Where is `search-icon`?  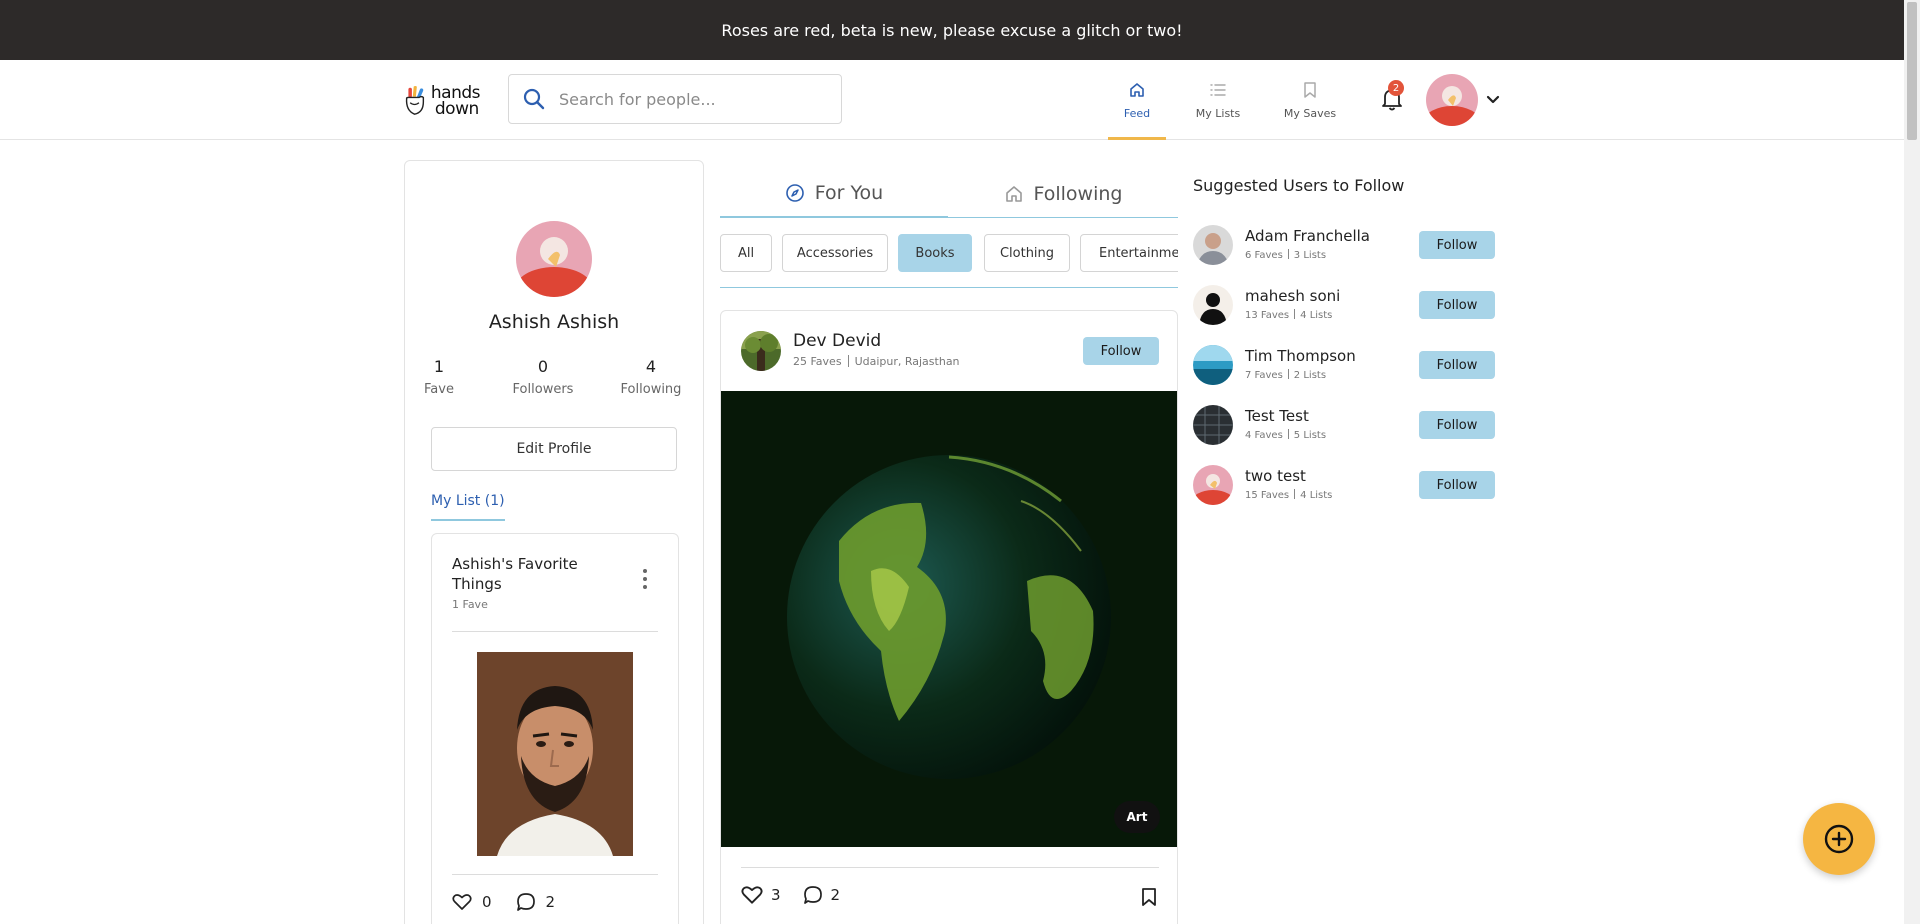 search-icon is located at coordinates (534, 99).